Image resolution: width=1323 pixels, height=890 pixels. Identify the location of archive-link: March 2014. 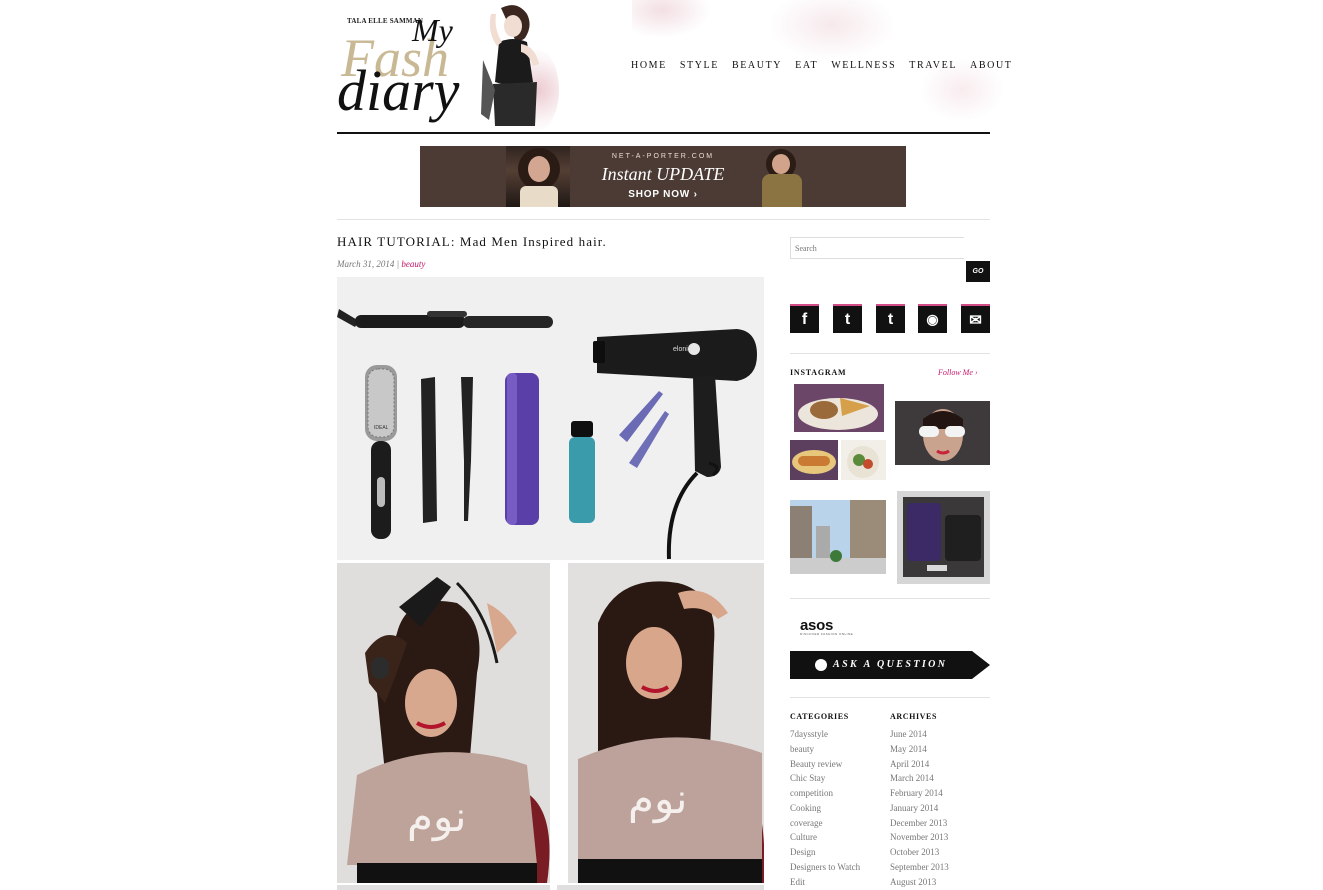
(919, 778).